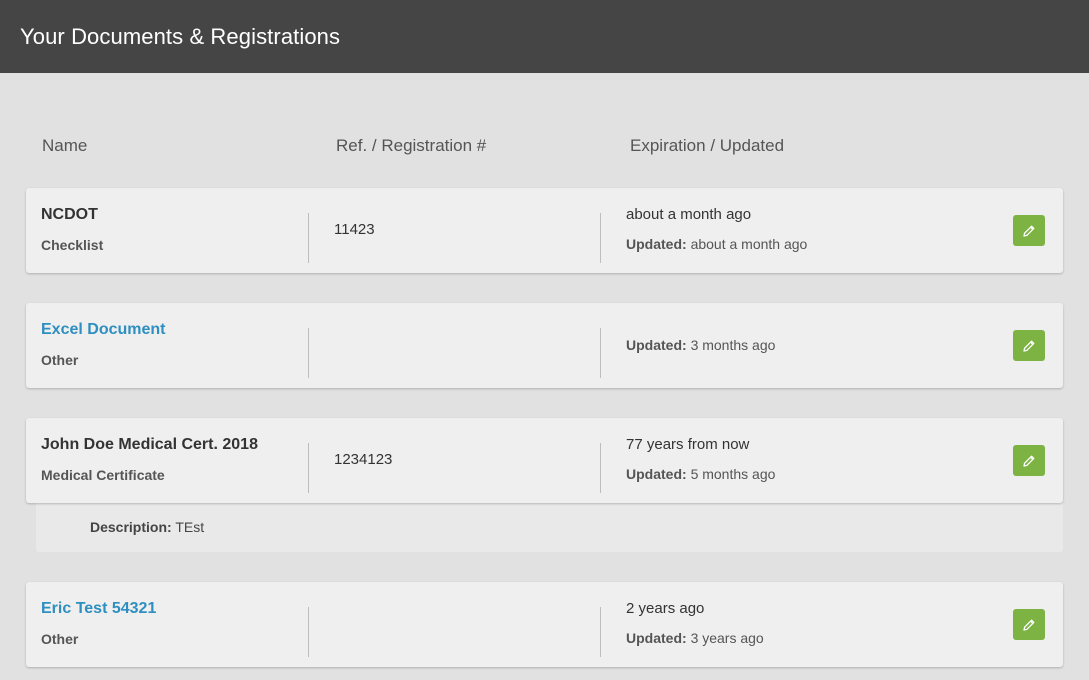 This screenshot has width=1089, height=680. What do you see at coordinates (190, 527) in the screenshot?
I see `description-value: TEst` at bounding box center [190, 527].